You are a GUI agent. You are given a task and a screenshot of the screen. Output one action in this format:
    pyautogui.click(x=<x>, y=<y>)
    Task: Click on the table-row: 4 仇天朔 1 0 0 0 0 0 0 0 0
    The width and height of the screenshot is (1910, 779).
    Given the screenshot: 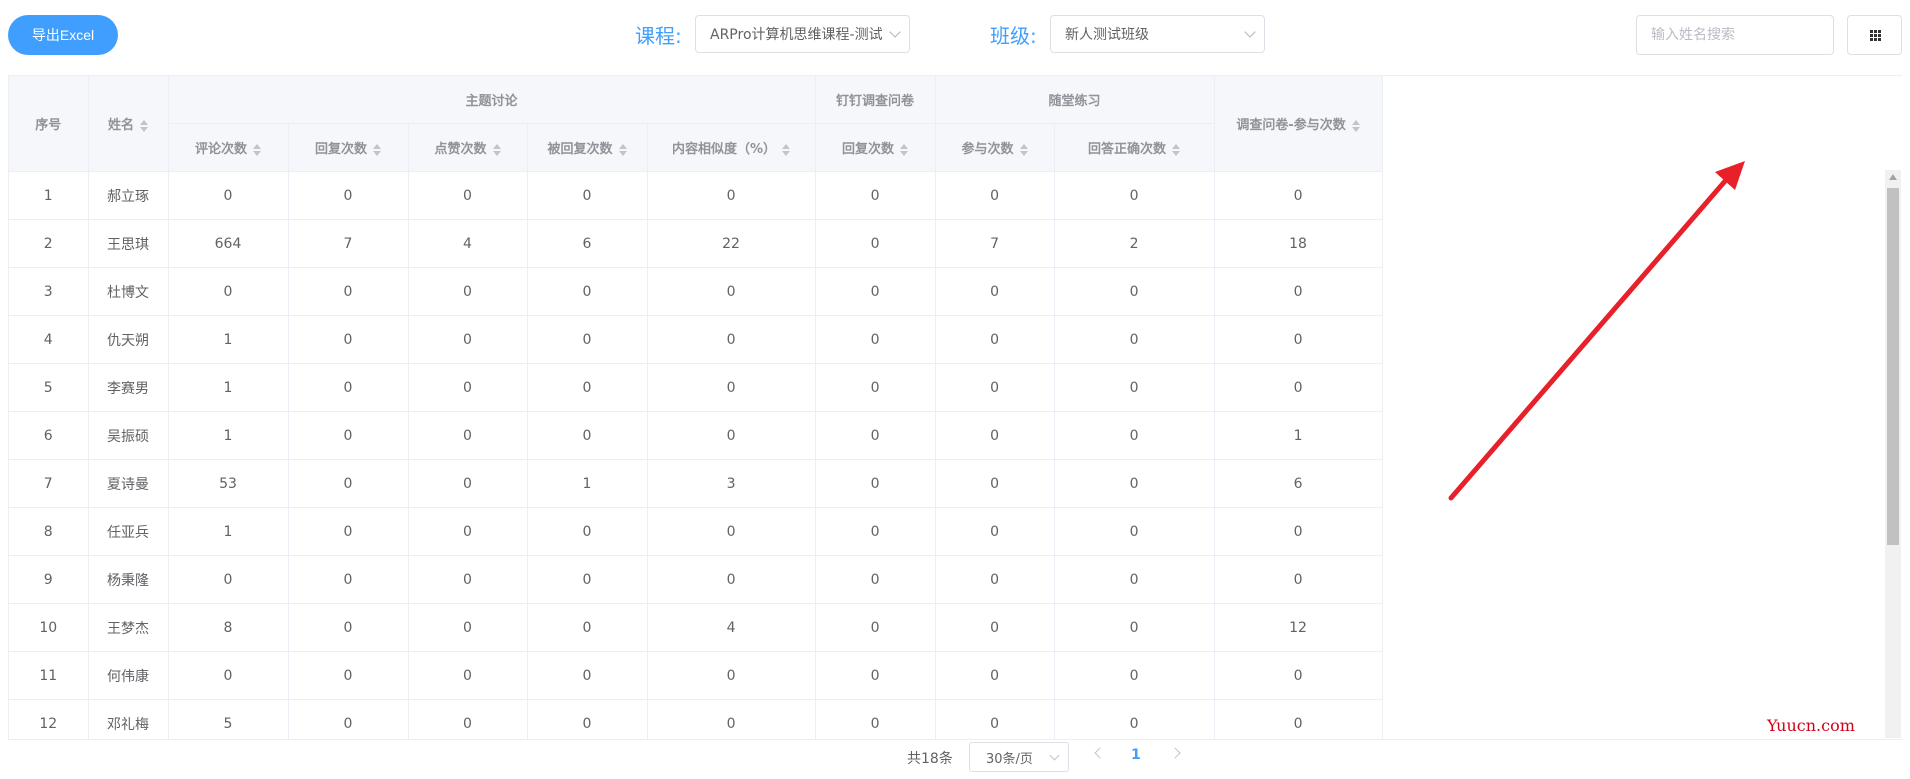 What is the action you would take?
    pyautogui.click(x=696, y=339)
    